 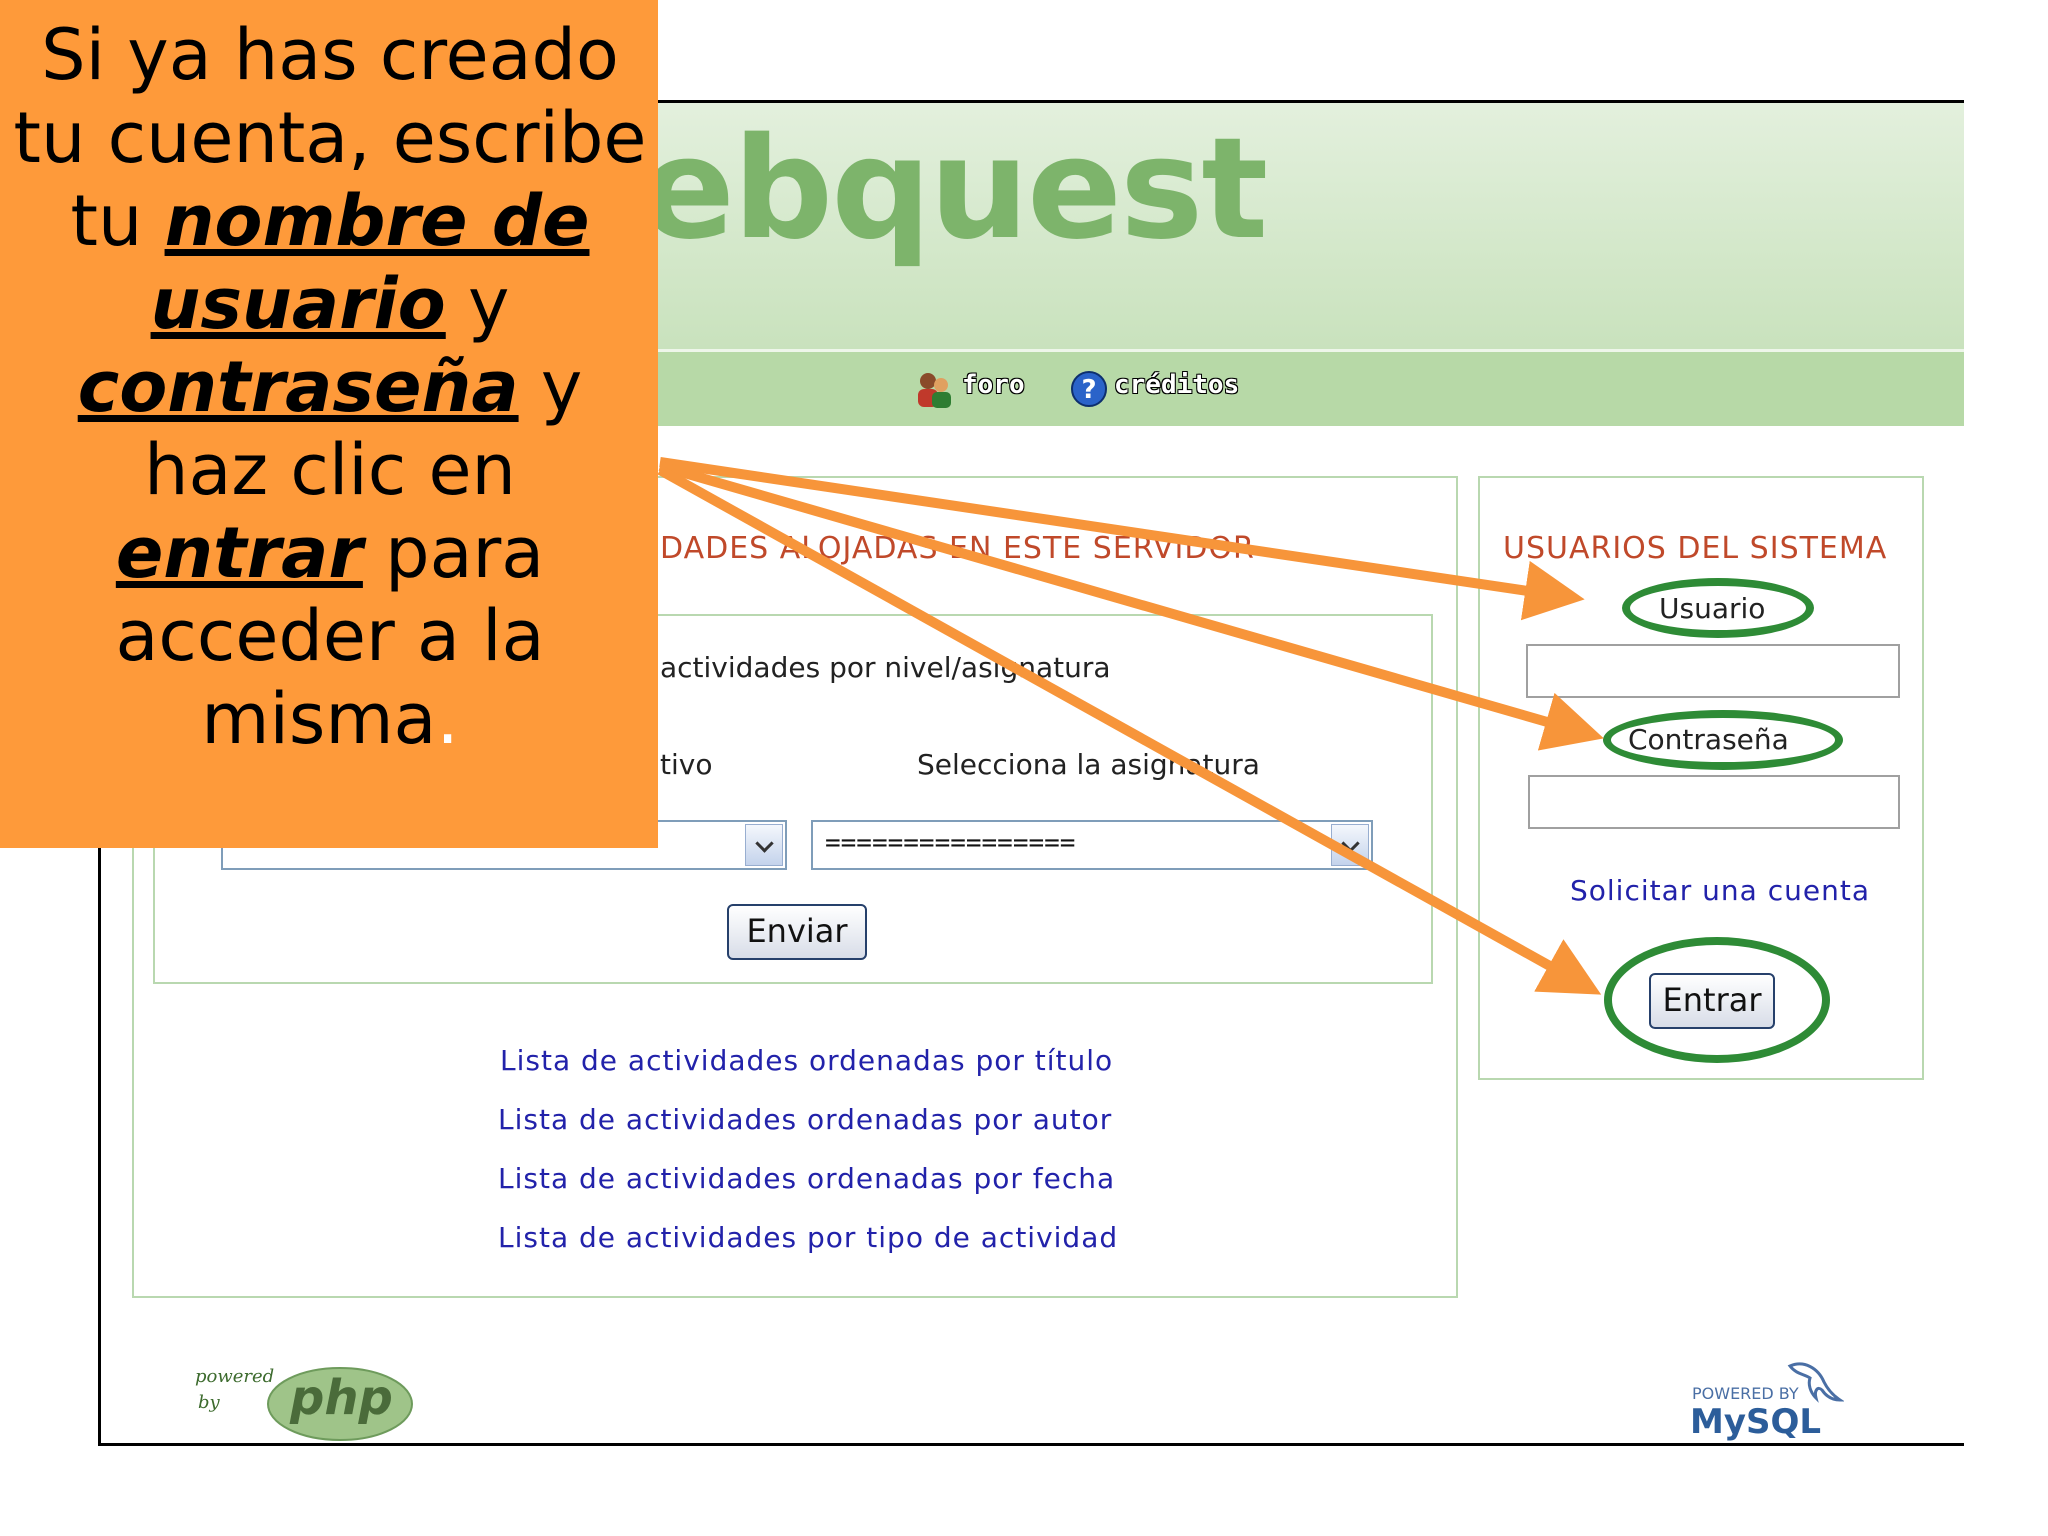 I want to click on link-activities-by-author: Lista de actividades ordenadas por autor, so click(x=805, y=1119).